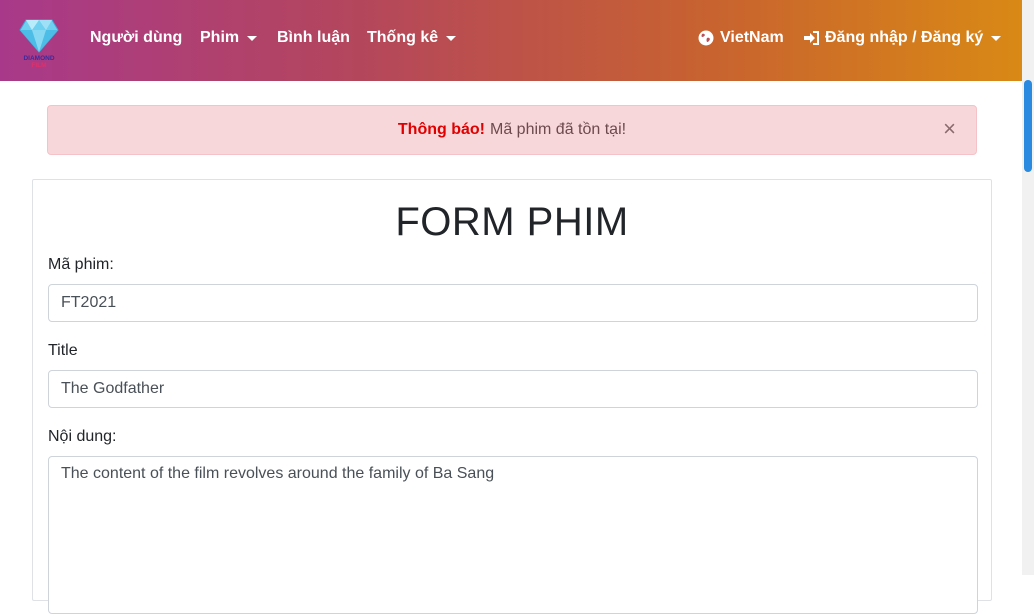 The image size is (1034, 614). I want to click on auth-menu: Đăng nhập / Đăng ký, so click(902, 38).